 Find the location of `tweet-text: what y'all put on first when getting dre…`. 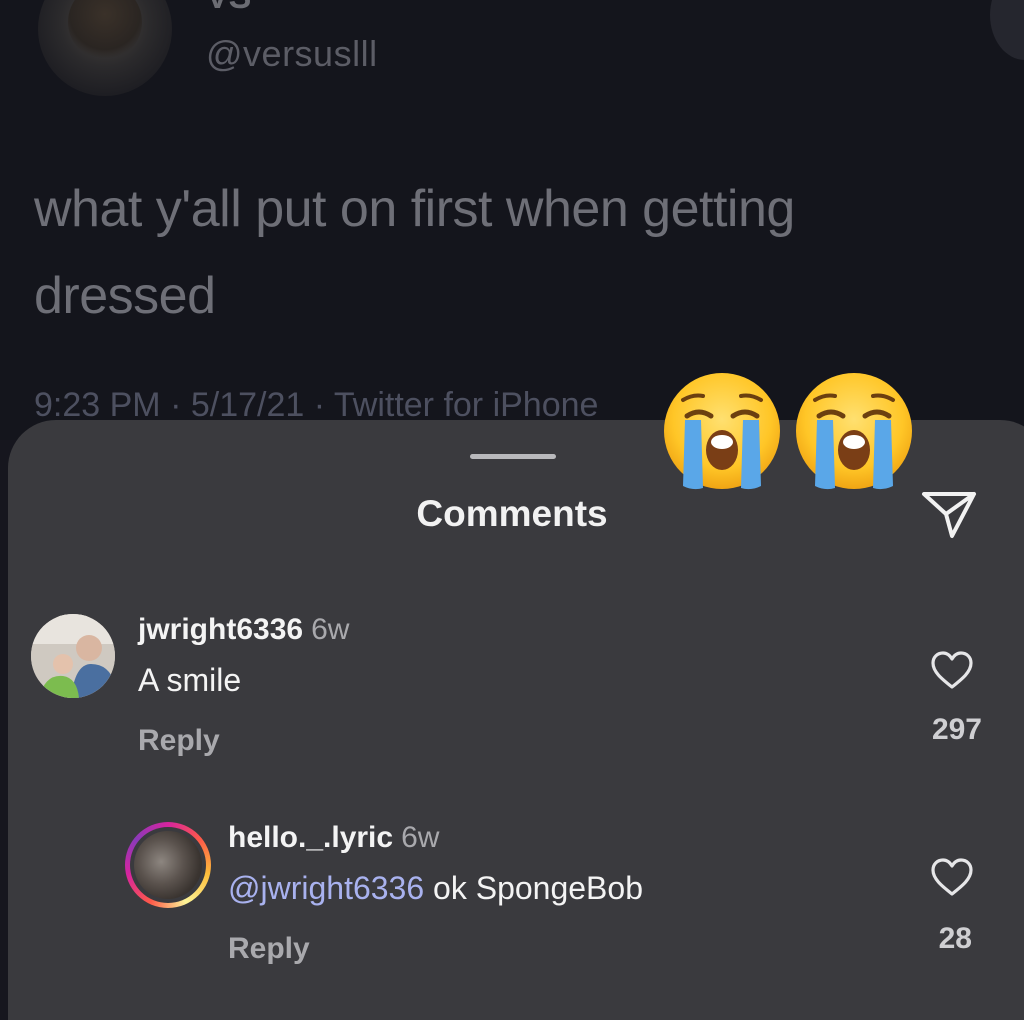

tweet-text: what y'all put on first when getting dre… is located at coordinates (414, 252).